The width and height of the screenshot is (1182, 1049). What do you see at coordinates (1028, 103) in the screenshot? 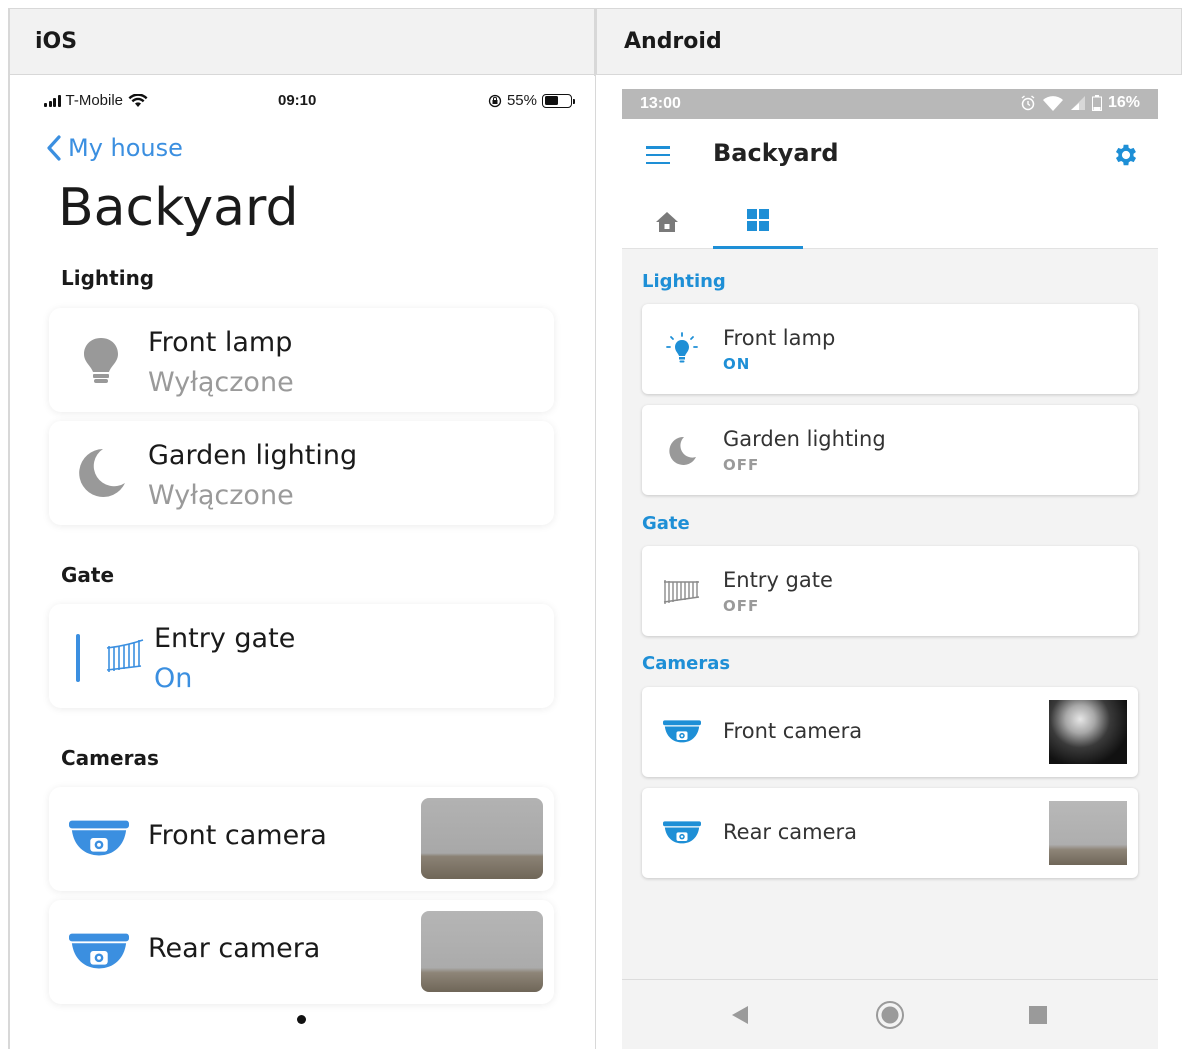
I see `alarm-icon` at bounding box center [1028, 103].